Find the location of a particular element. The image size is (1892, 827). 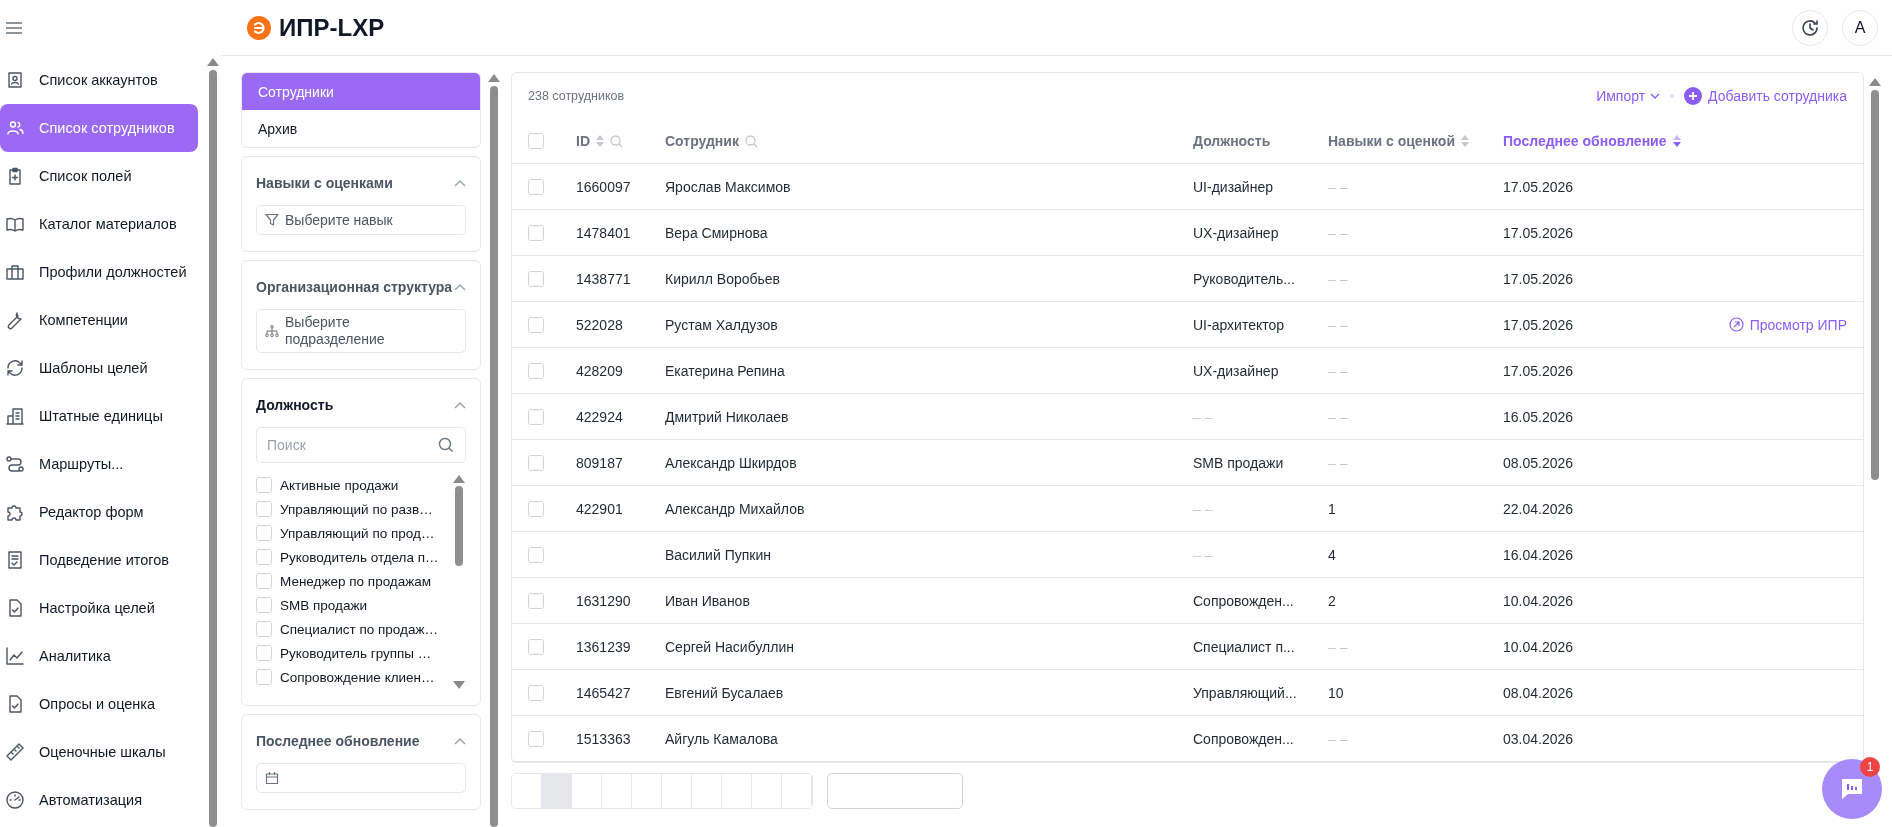

sidebar-item: Профили должностей is located at coordinates (99, 272).